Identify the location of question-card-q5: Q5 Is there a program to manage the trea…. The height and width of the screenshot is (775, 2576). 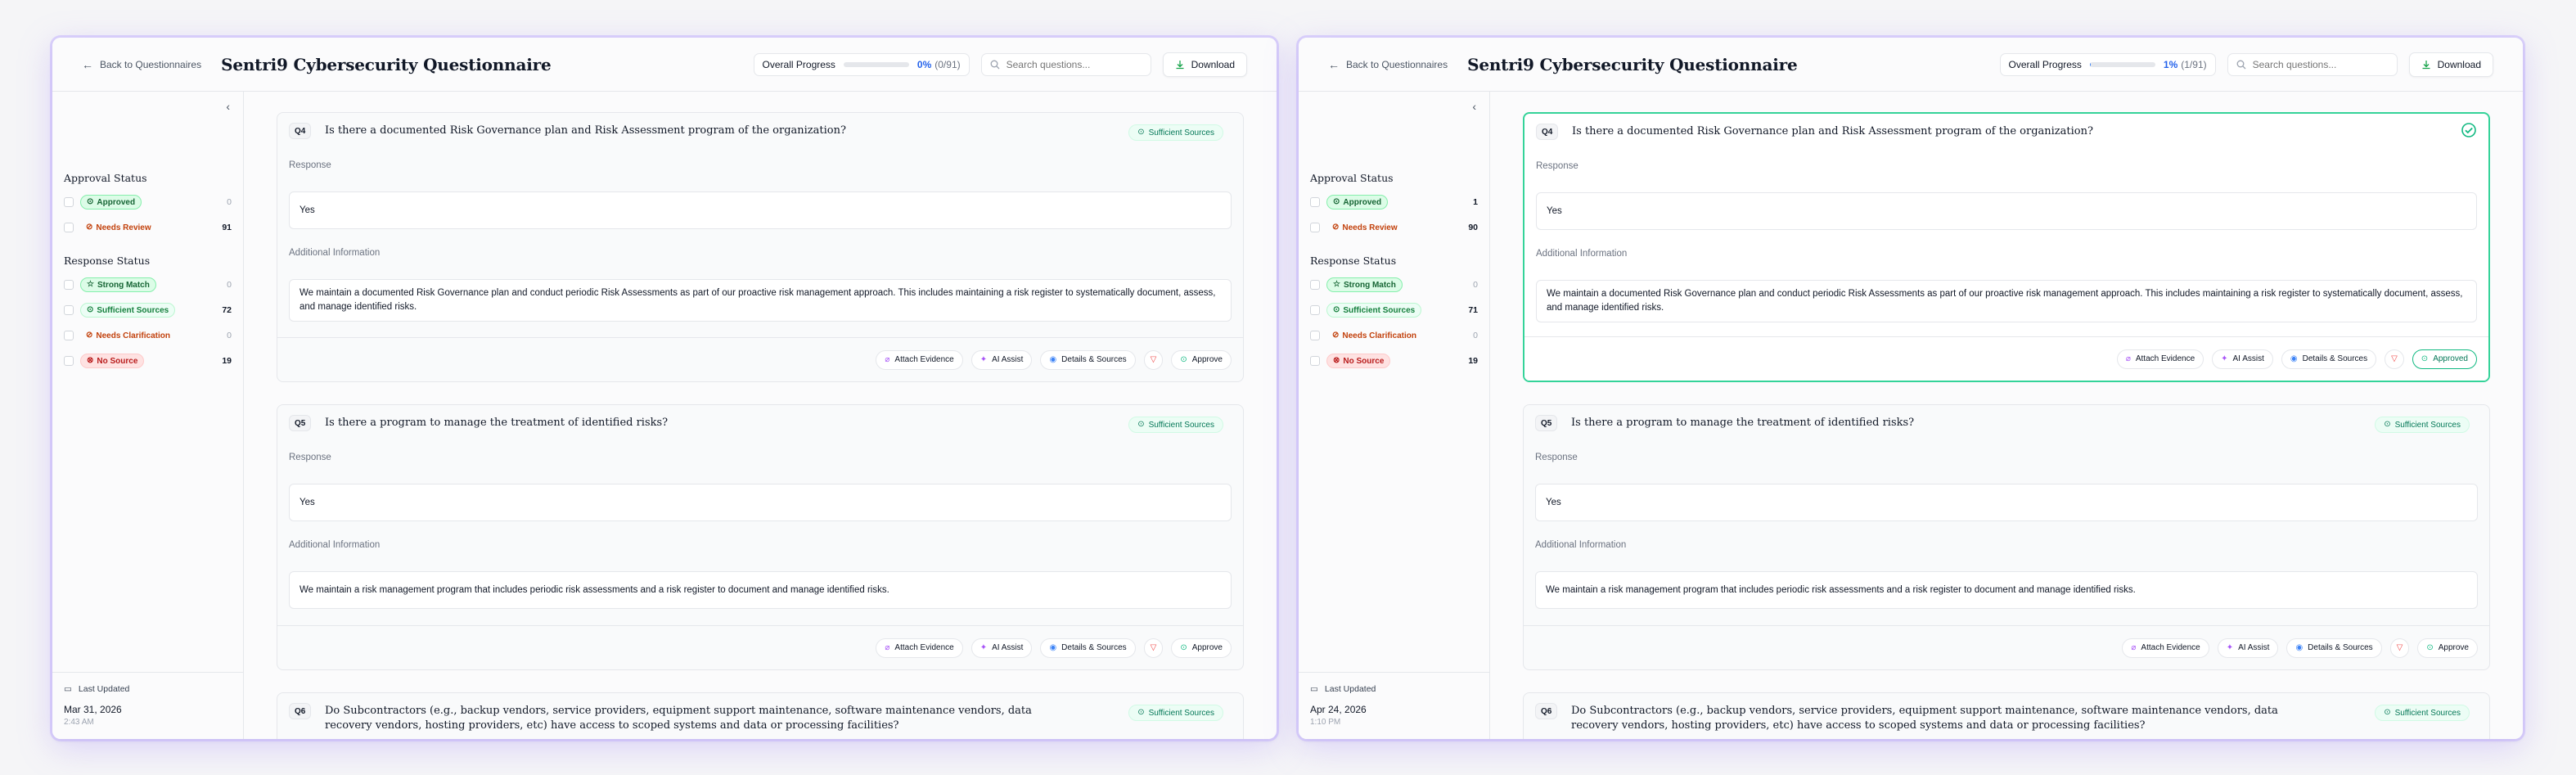
(2006, 537).